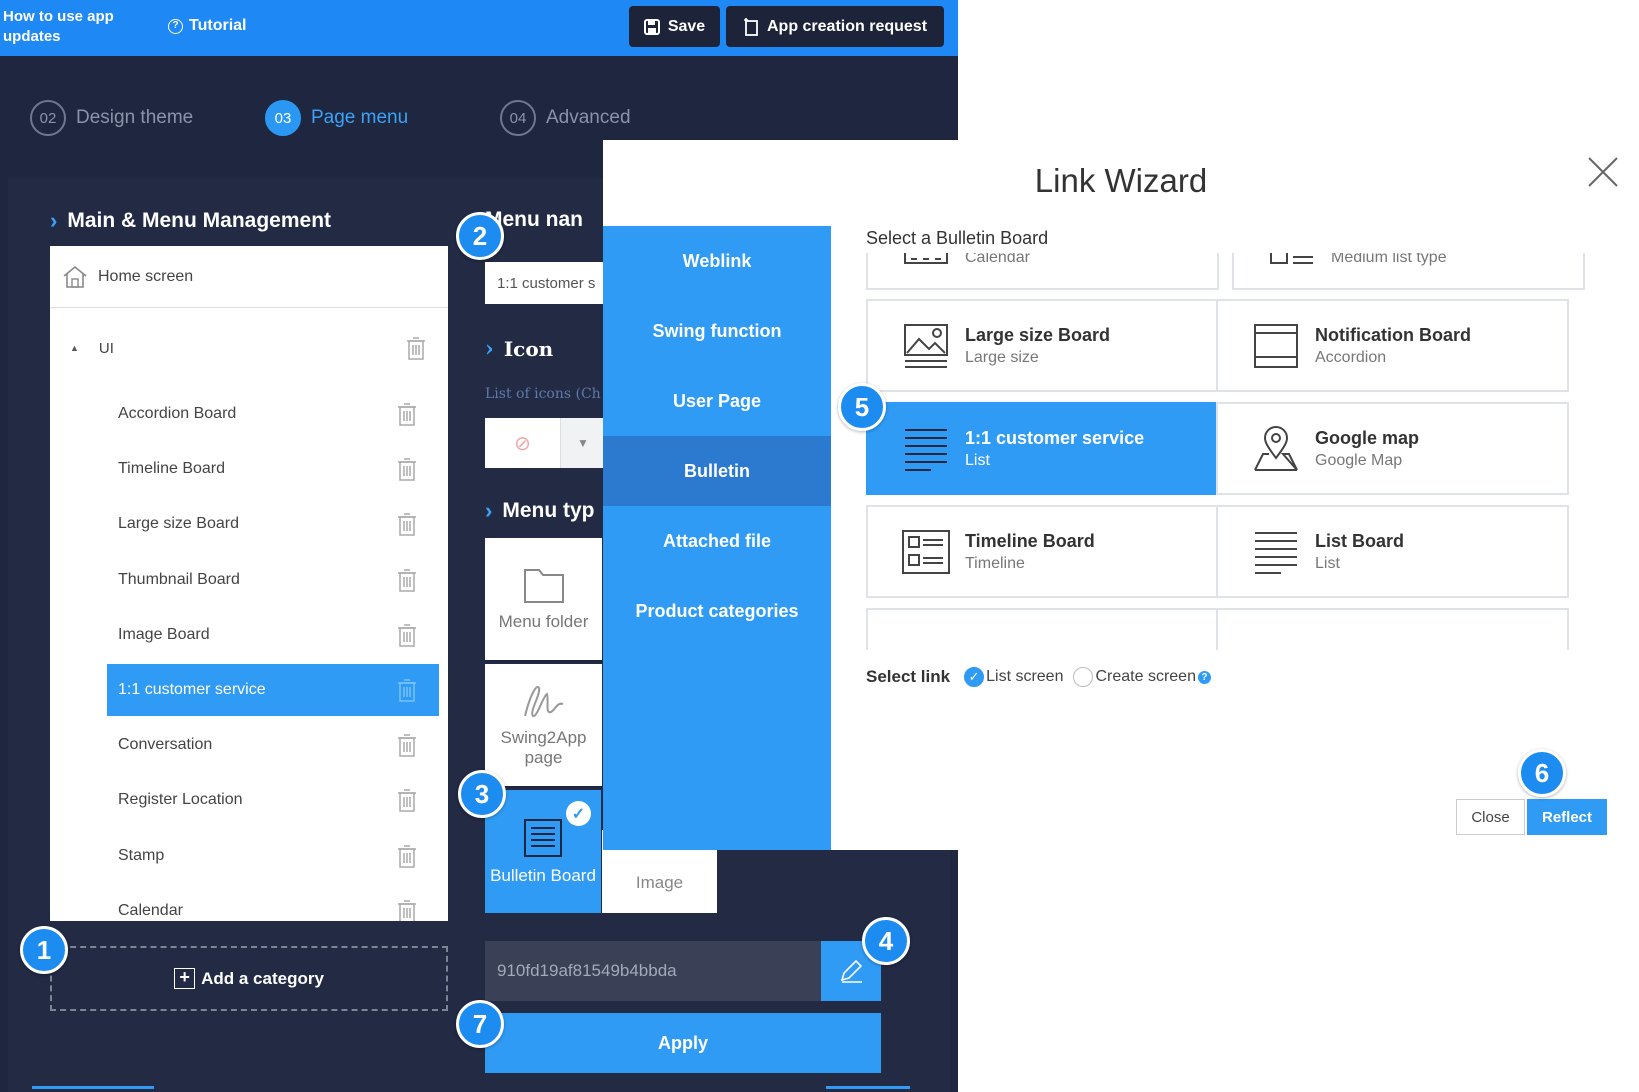 This screenshot has height=1092, width=1639. What do you see at coordinates (1408, 271) in the screenshot?
I see `board-card-medium-list: Medium list type` at bounding box center [1408, 271].